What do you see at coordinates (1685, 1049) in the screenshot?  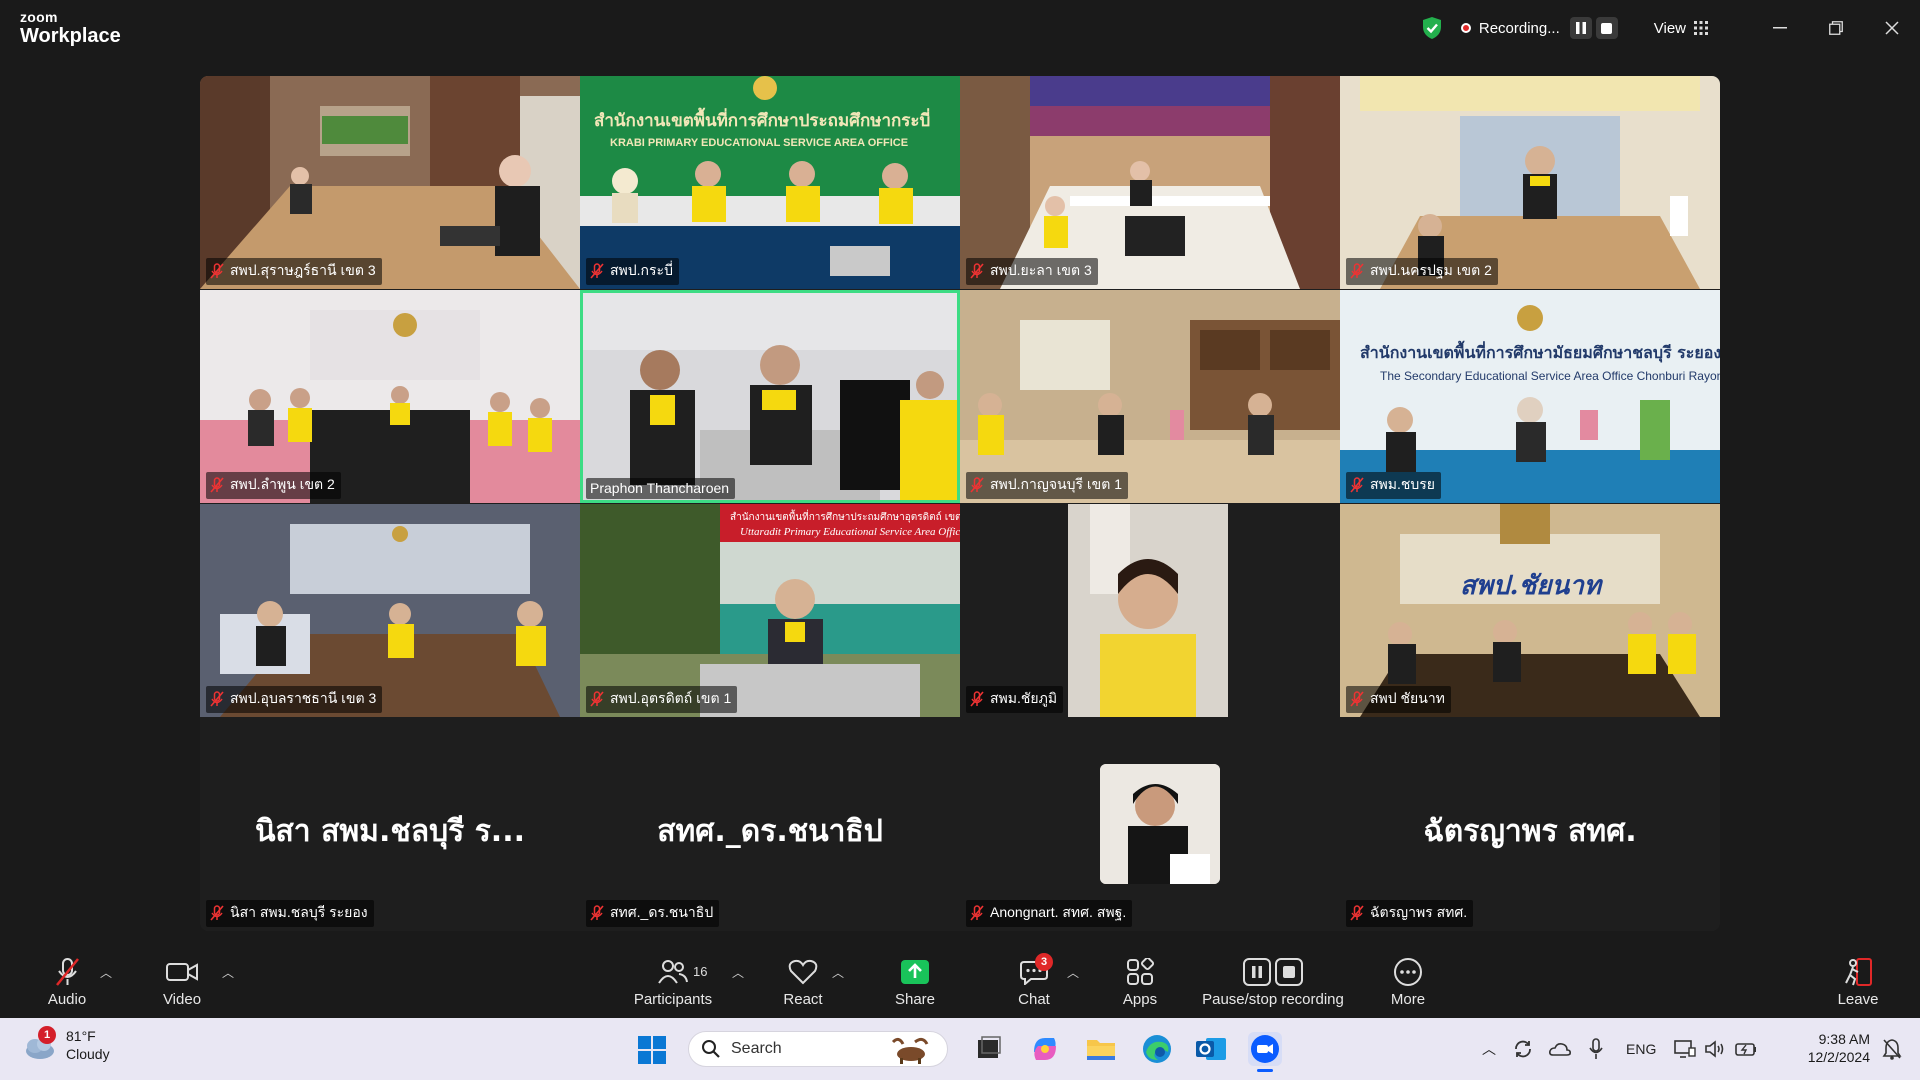 I see `network-icon` at bounding box center [1685, 1049].